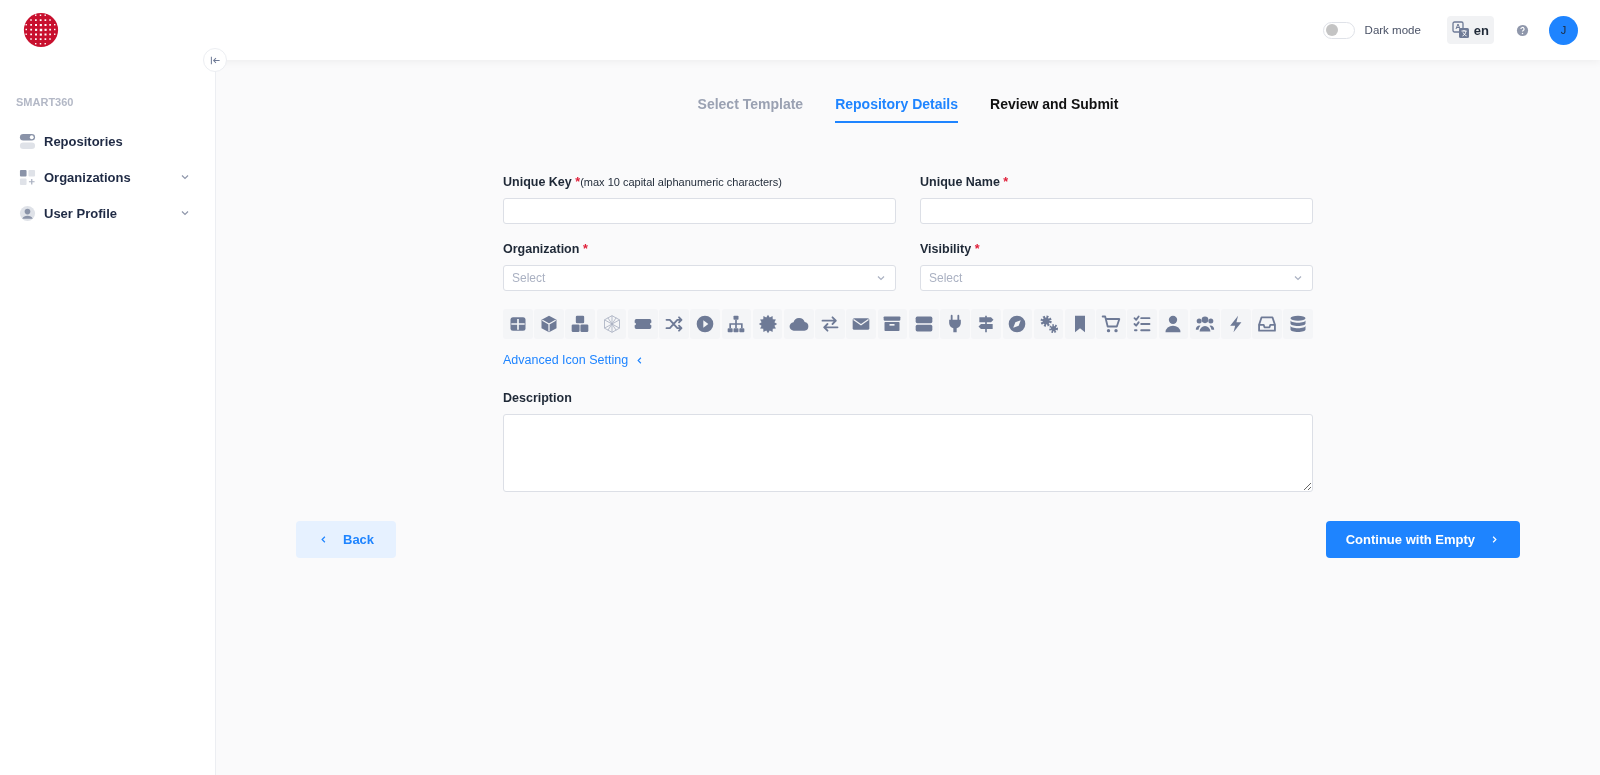  I want to click on step-tab: Select Template, so click(750, 109).